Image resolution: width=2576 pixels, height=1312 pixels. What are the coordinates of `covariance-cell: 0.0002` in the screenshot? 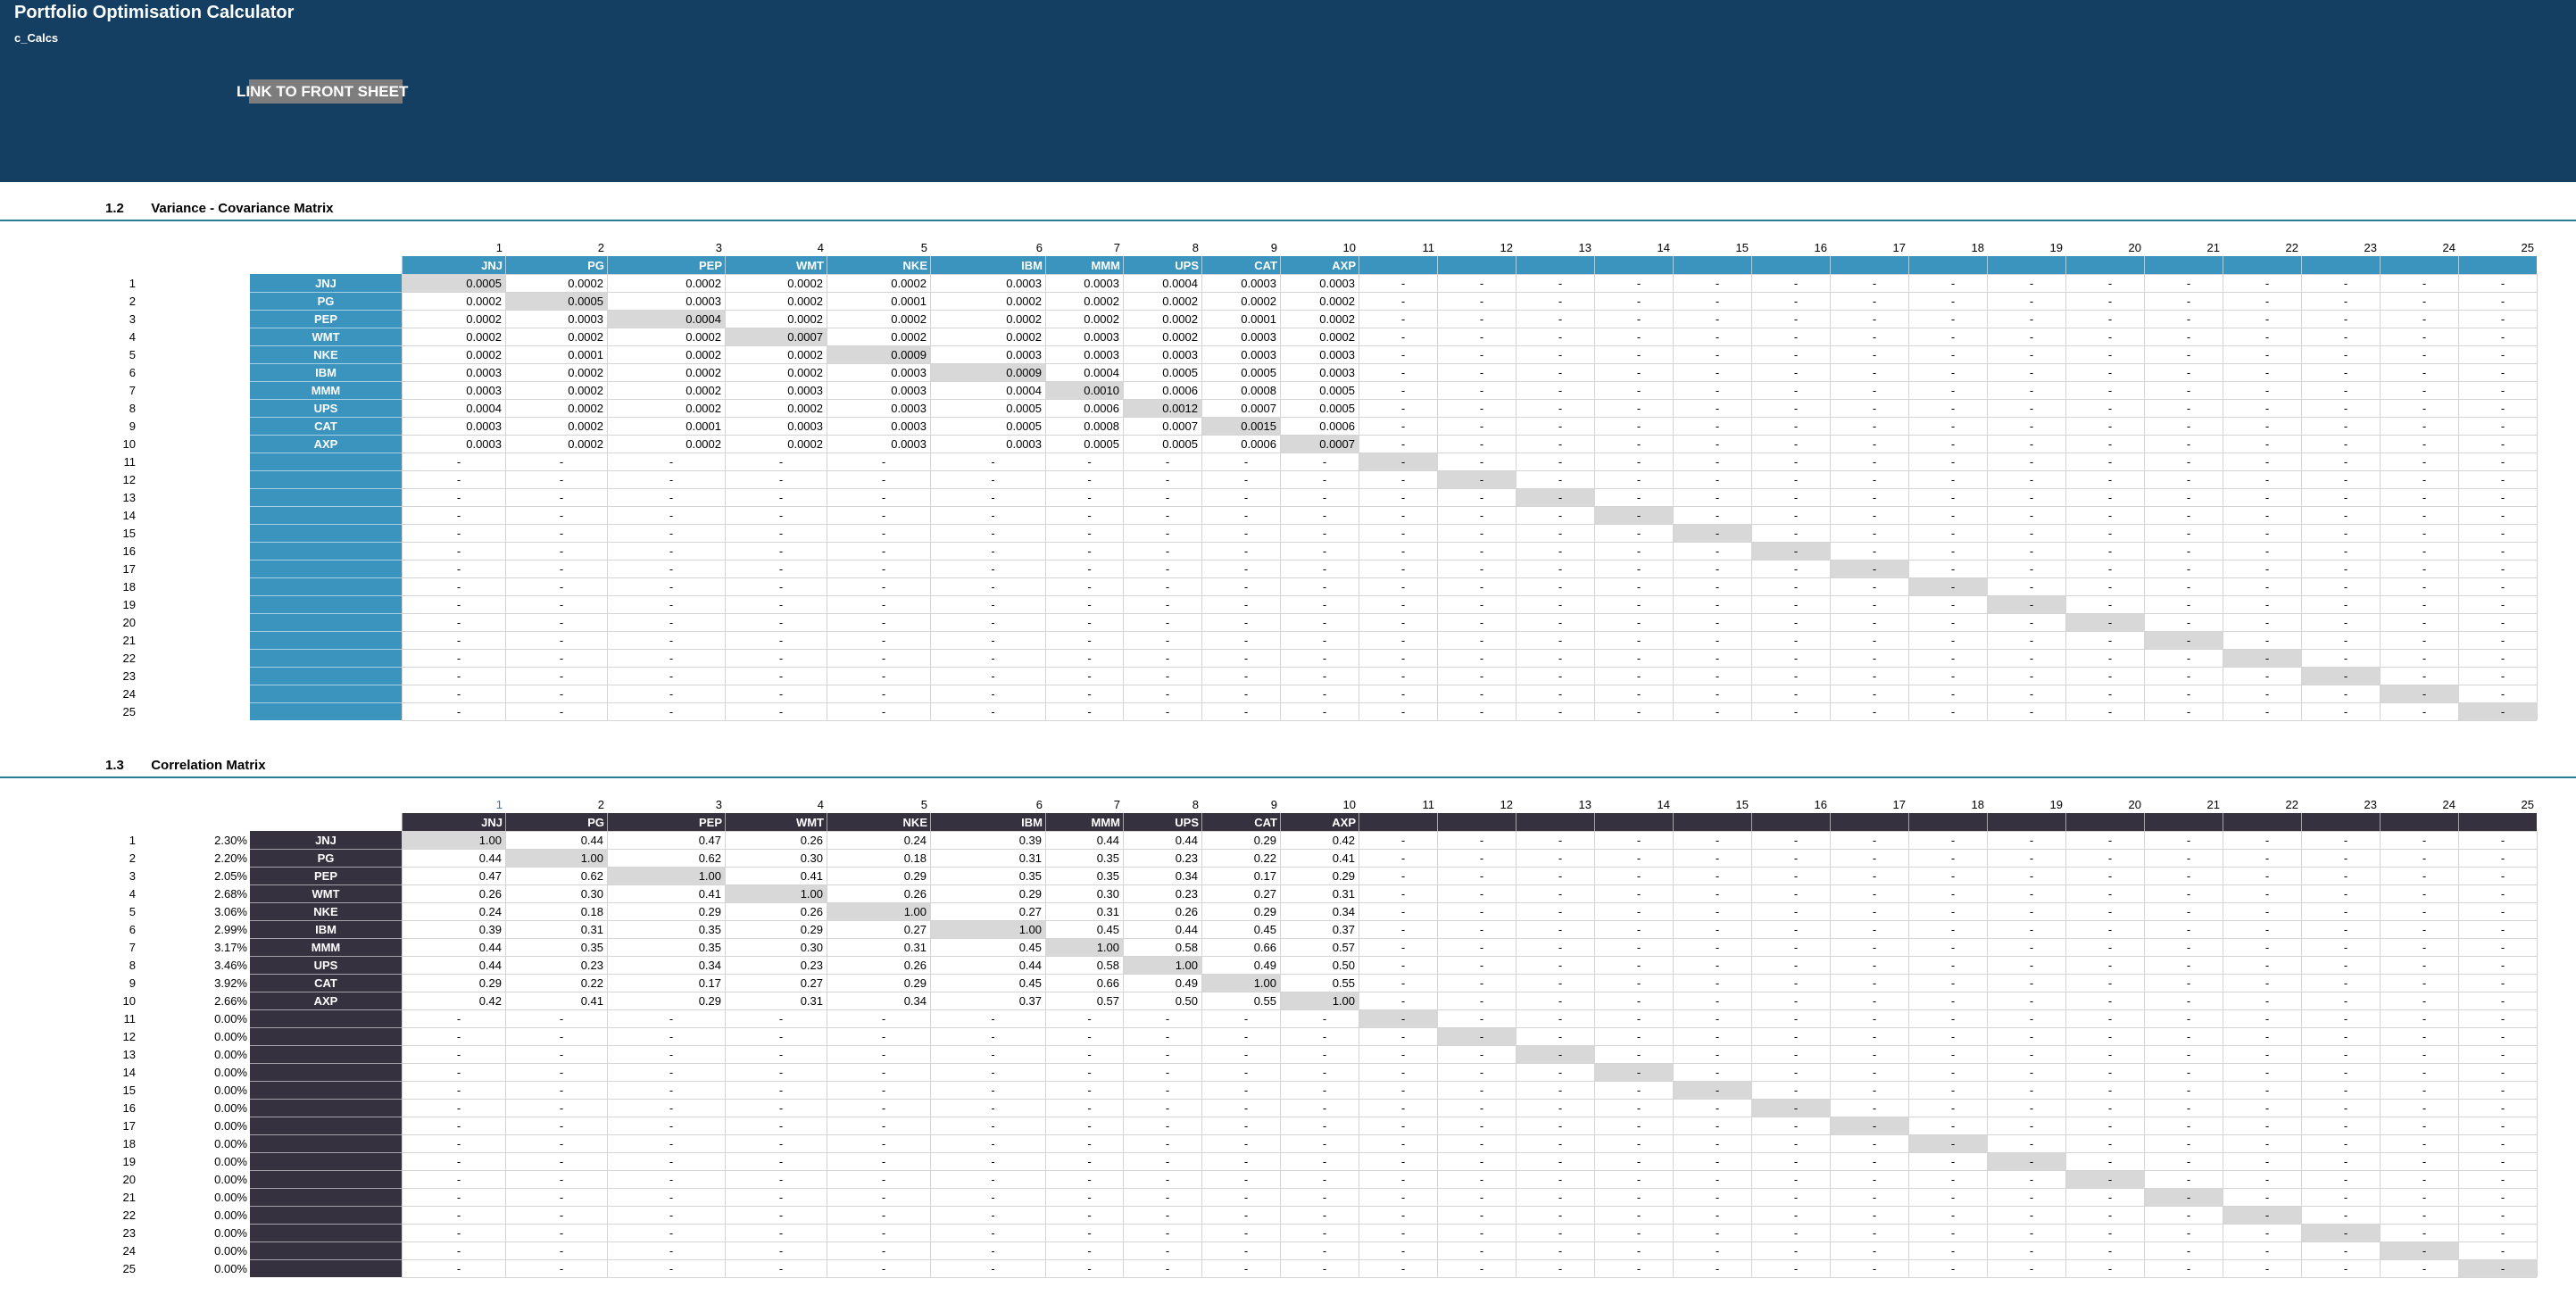 It's located at (484, 301).